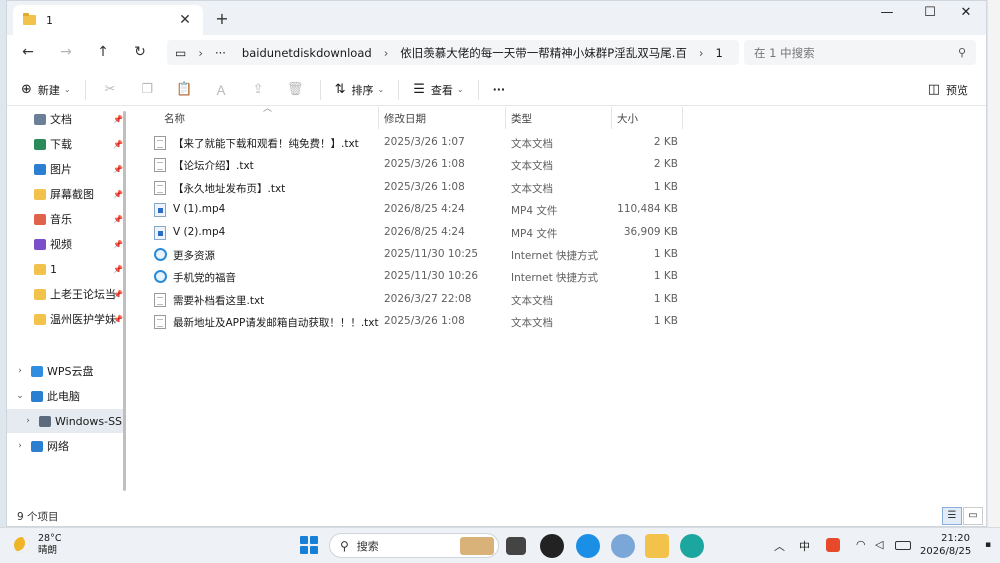  What do you see at coordinates (124, 301) in the screenshot?
I see `sidebar-scrollbar` at bounding box center [124, 301].